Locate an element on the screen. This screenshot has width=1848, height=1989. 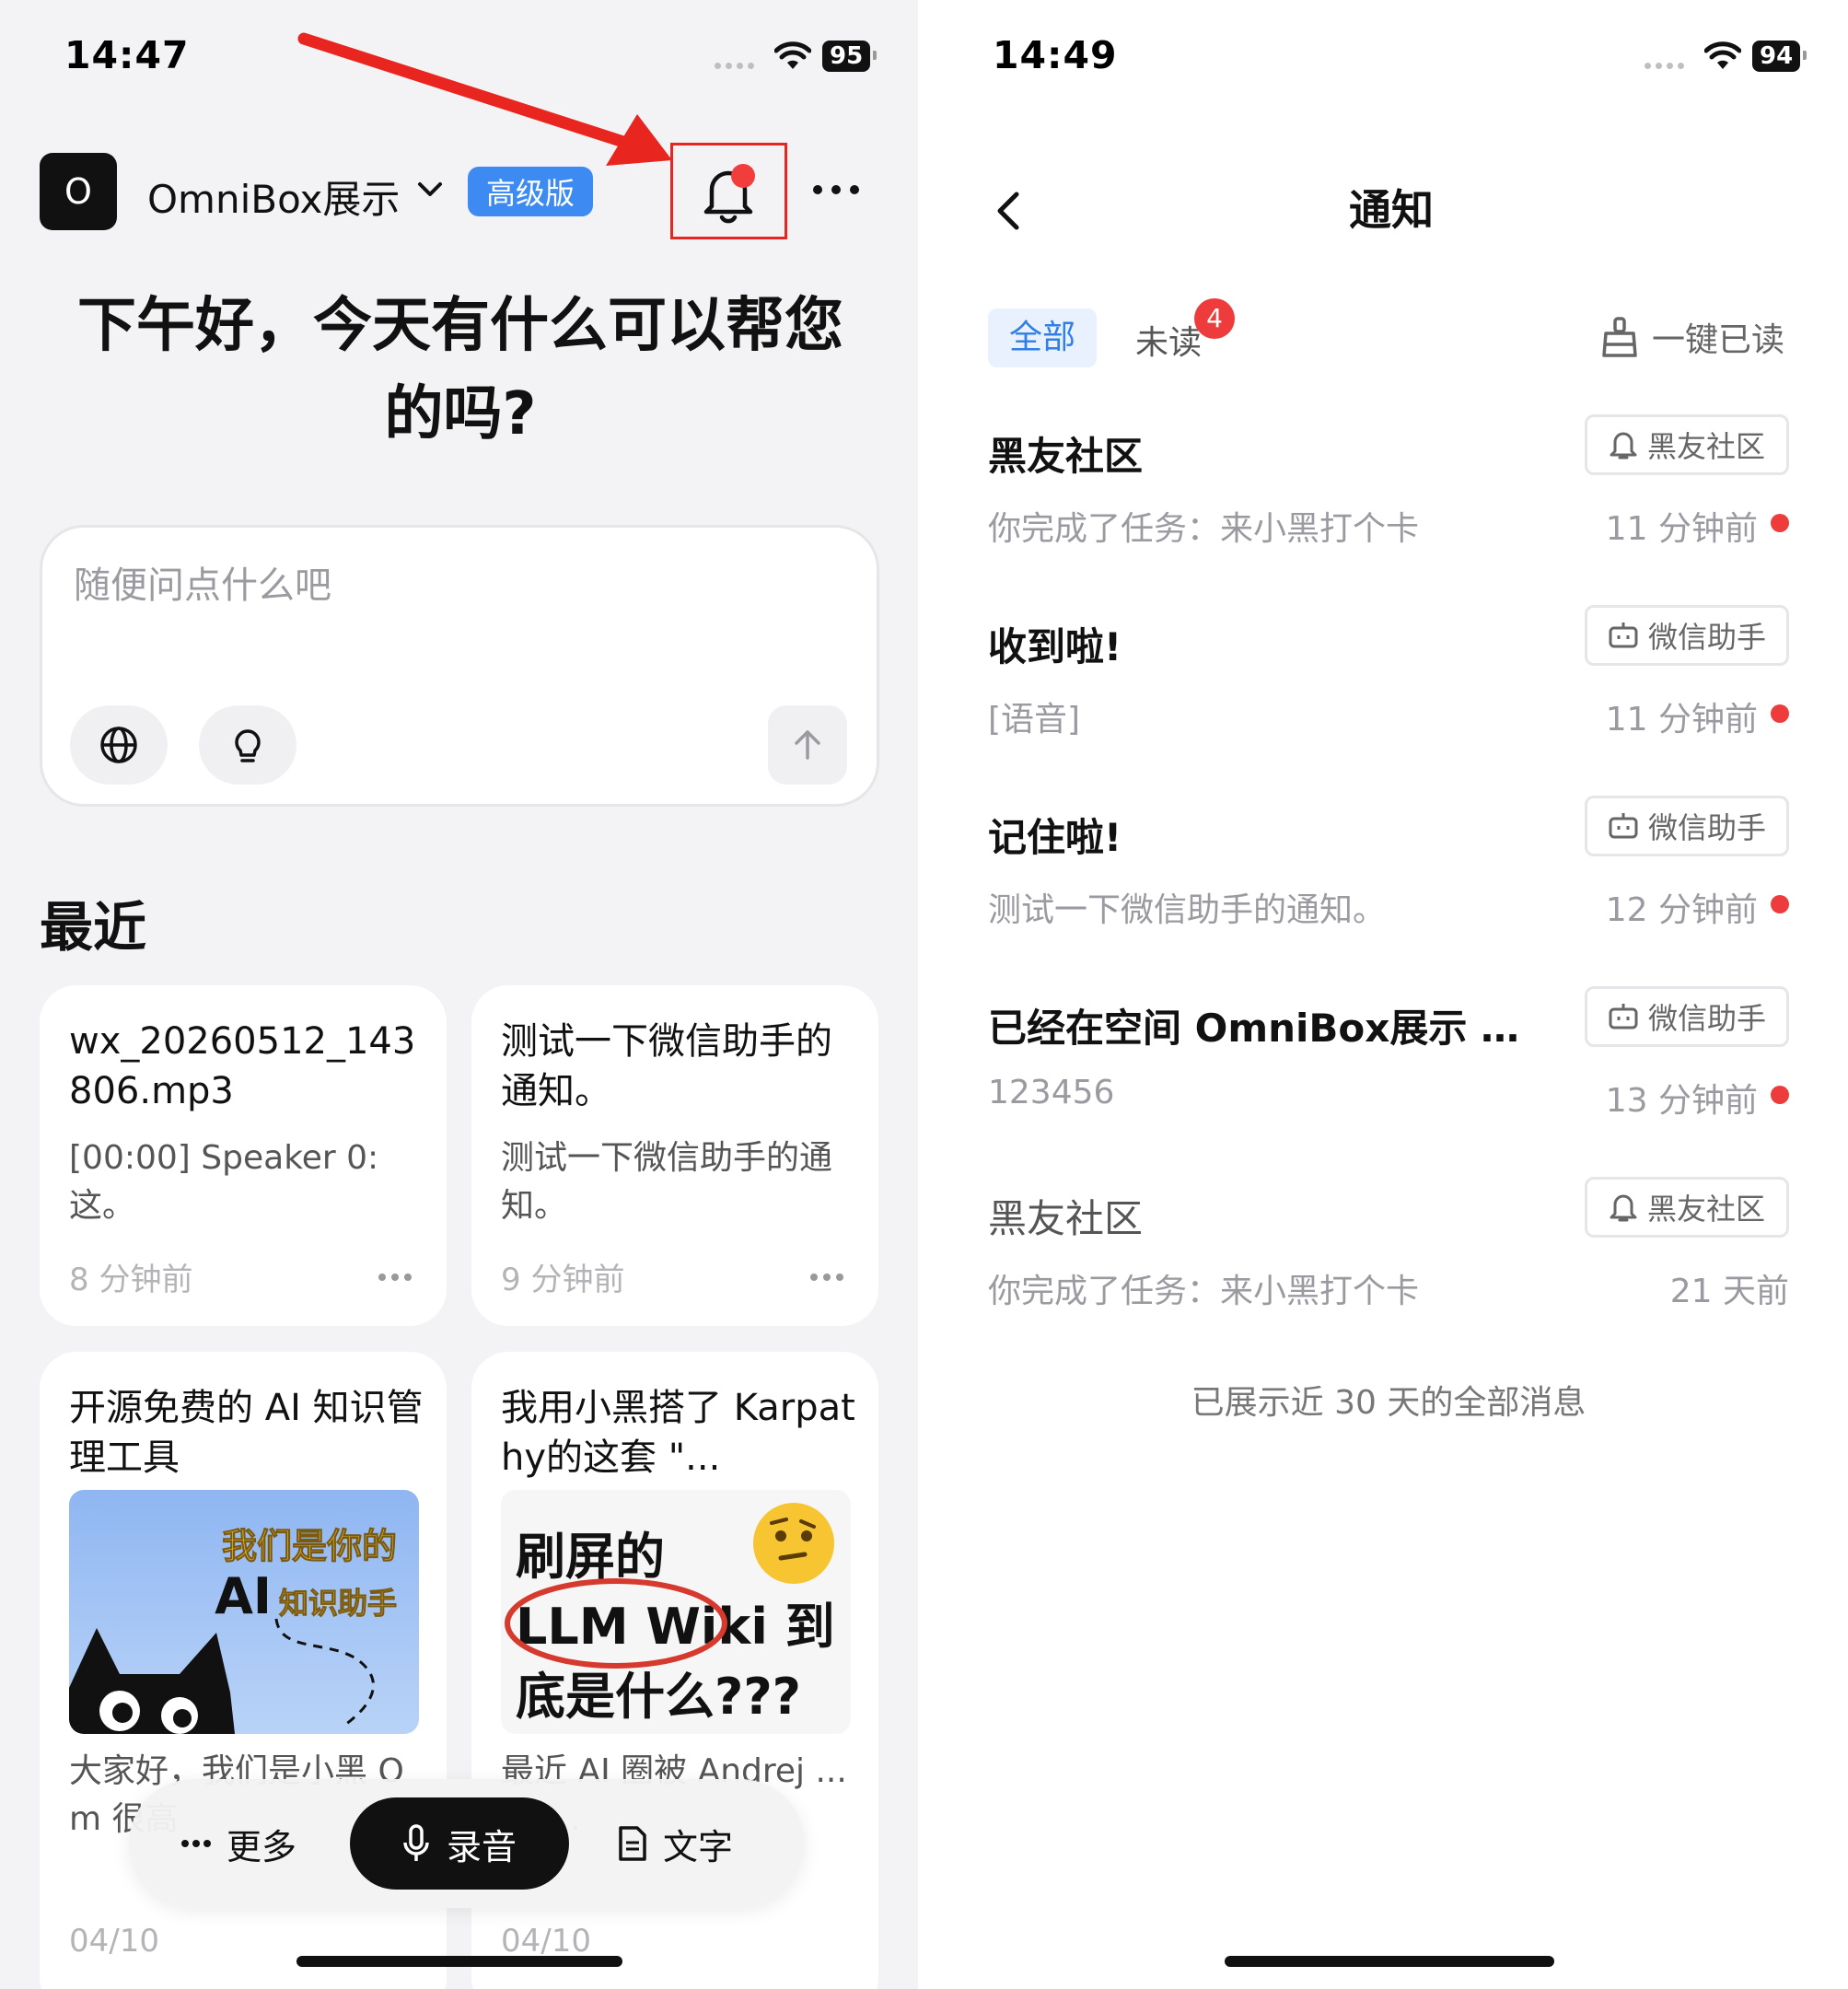
battery-indicator: 94 is located at coordinates (1779, 56).